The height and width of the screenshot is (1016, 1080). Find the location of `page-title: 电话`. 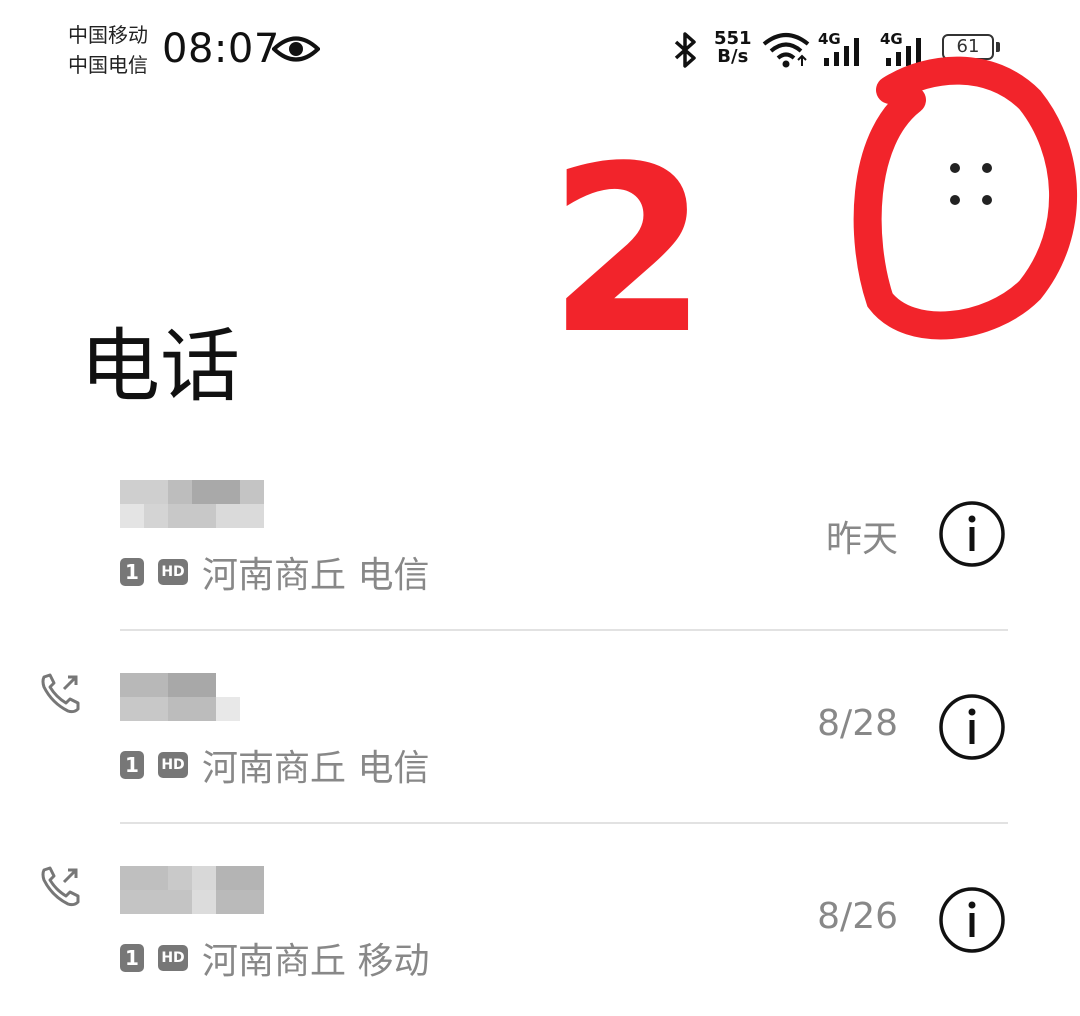

page-title: 电话 is located at coordinates (160, 366).